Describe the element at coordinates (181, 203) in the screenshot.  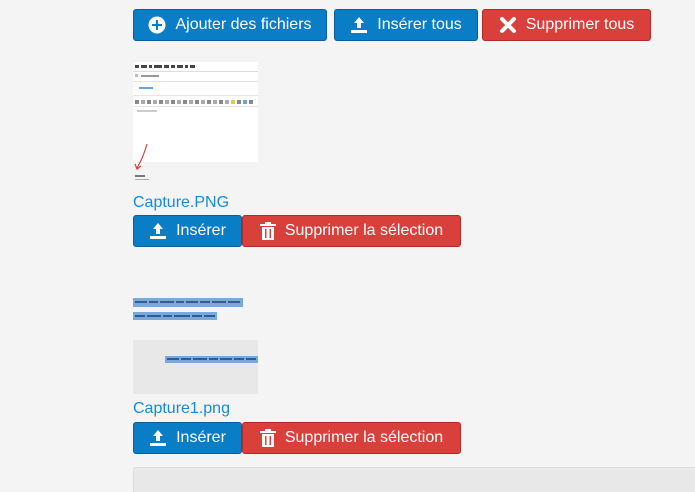
I see `file-name-link: Capture.PNG` at that location.